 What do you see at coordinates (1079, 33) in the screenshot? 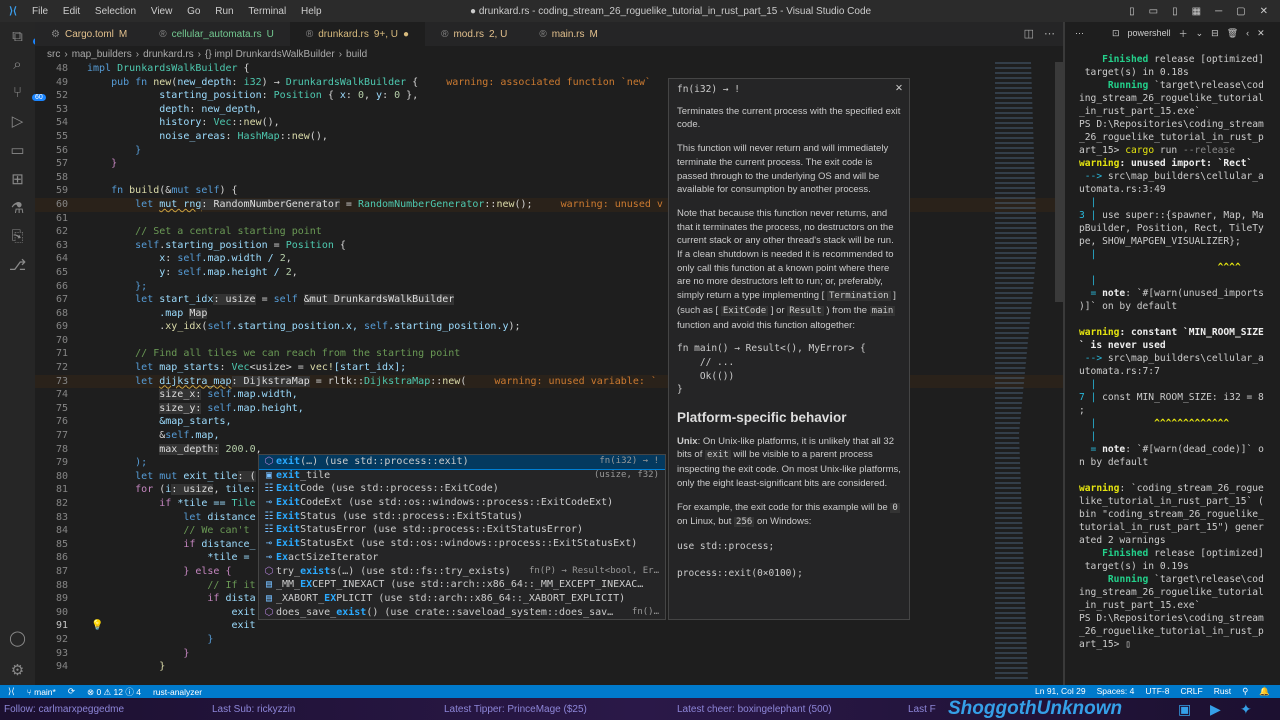
I see `terminal-more-icon: ⋯` at bounding box center [1079, 33].